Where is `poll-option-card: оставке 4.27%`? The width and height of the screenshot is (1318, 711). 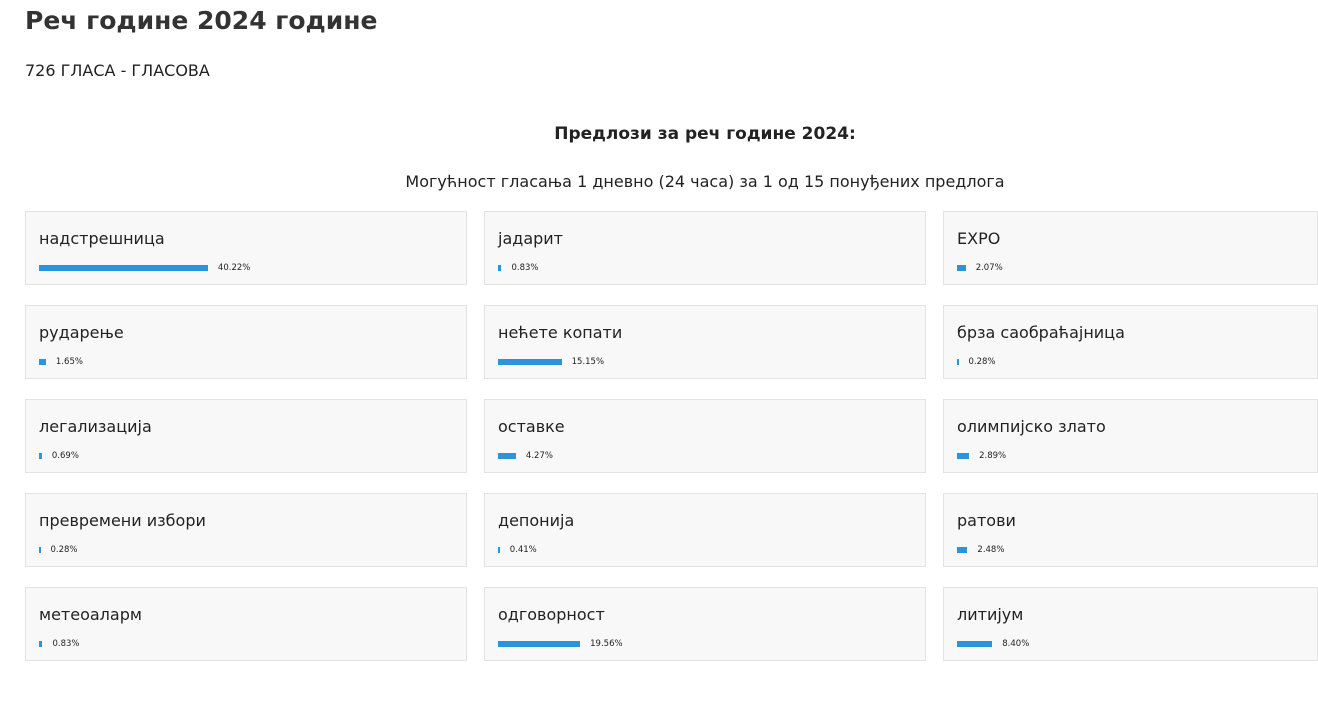
poll-option-card: оставке 4.27% is located at coordinates (705, 436).